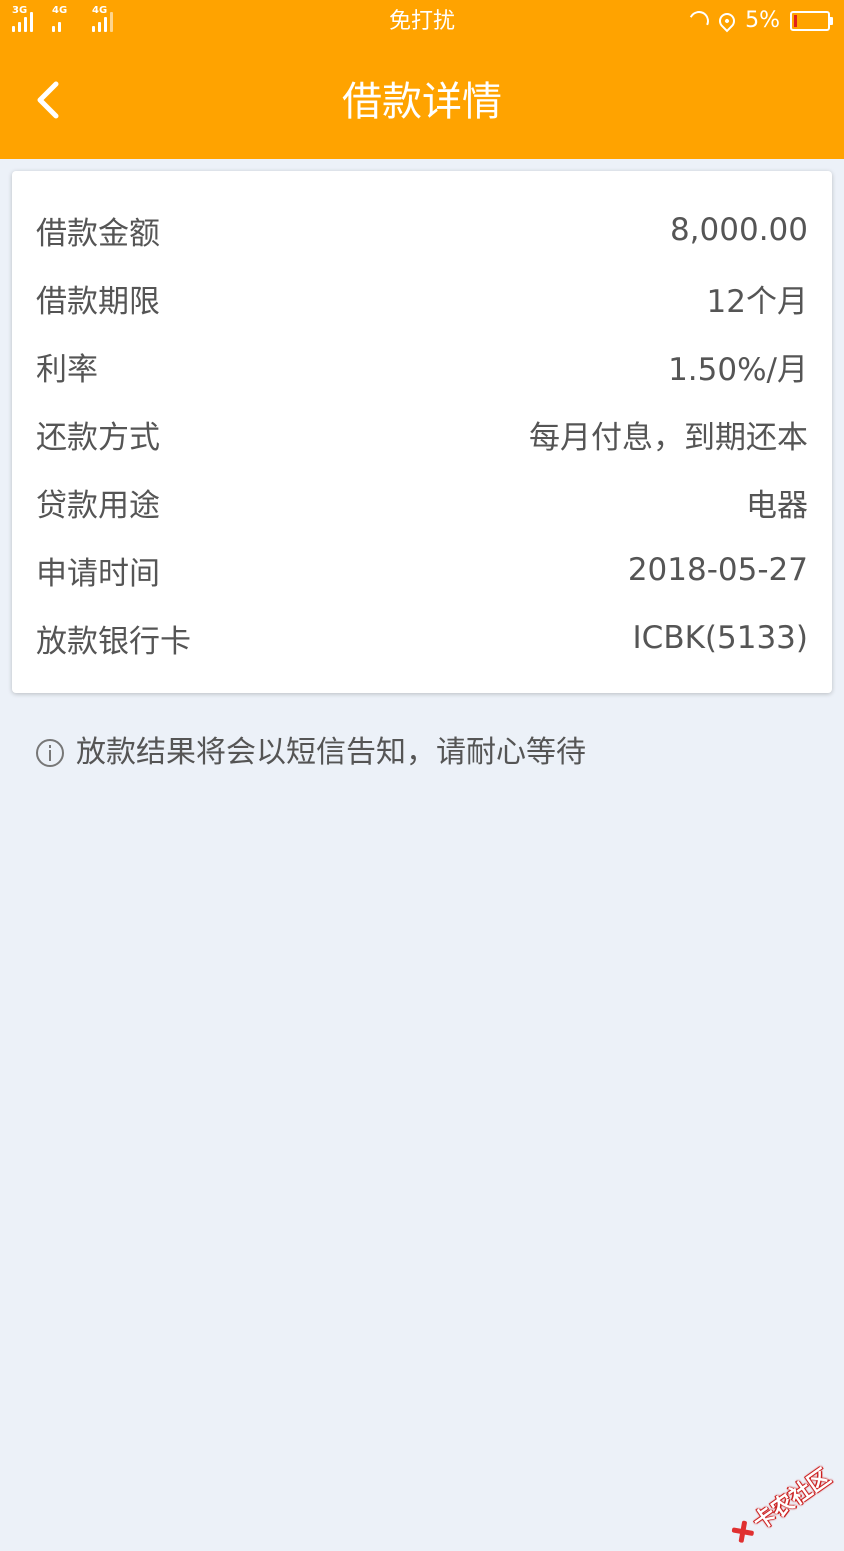 The image size is (844, 1551). Describe the element at coordinates (50, 753) in the screenshot. I see `info-icon` at that location.